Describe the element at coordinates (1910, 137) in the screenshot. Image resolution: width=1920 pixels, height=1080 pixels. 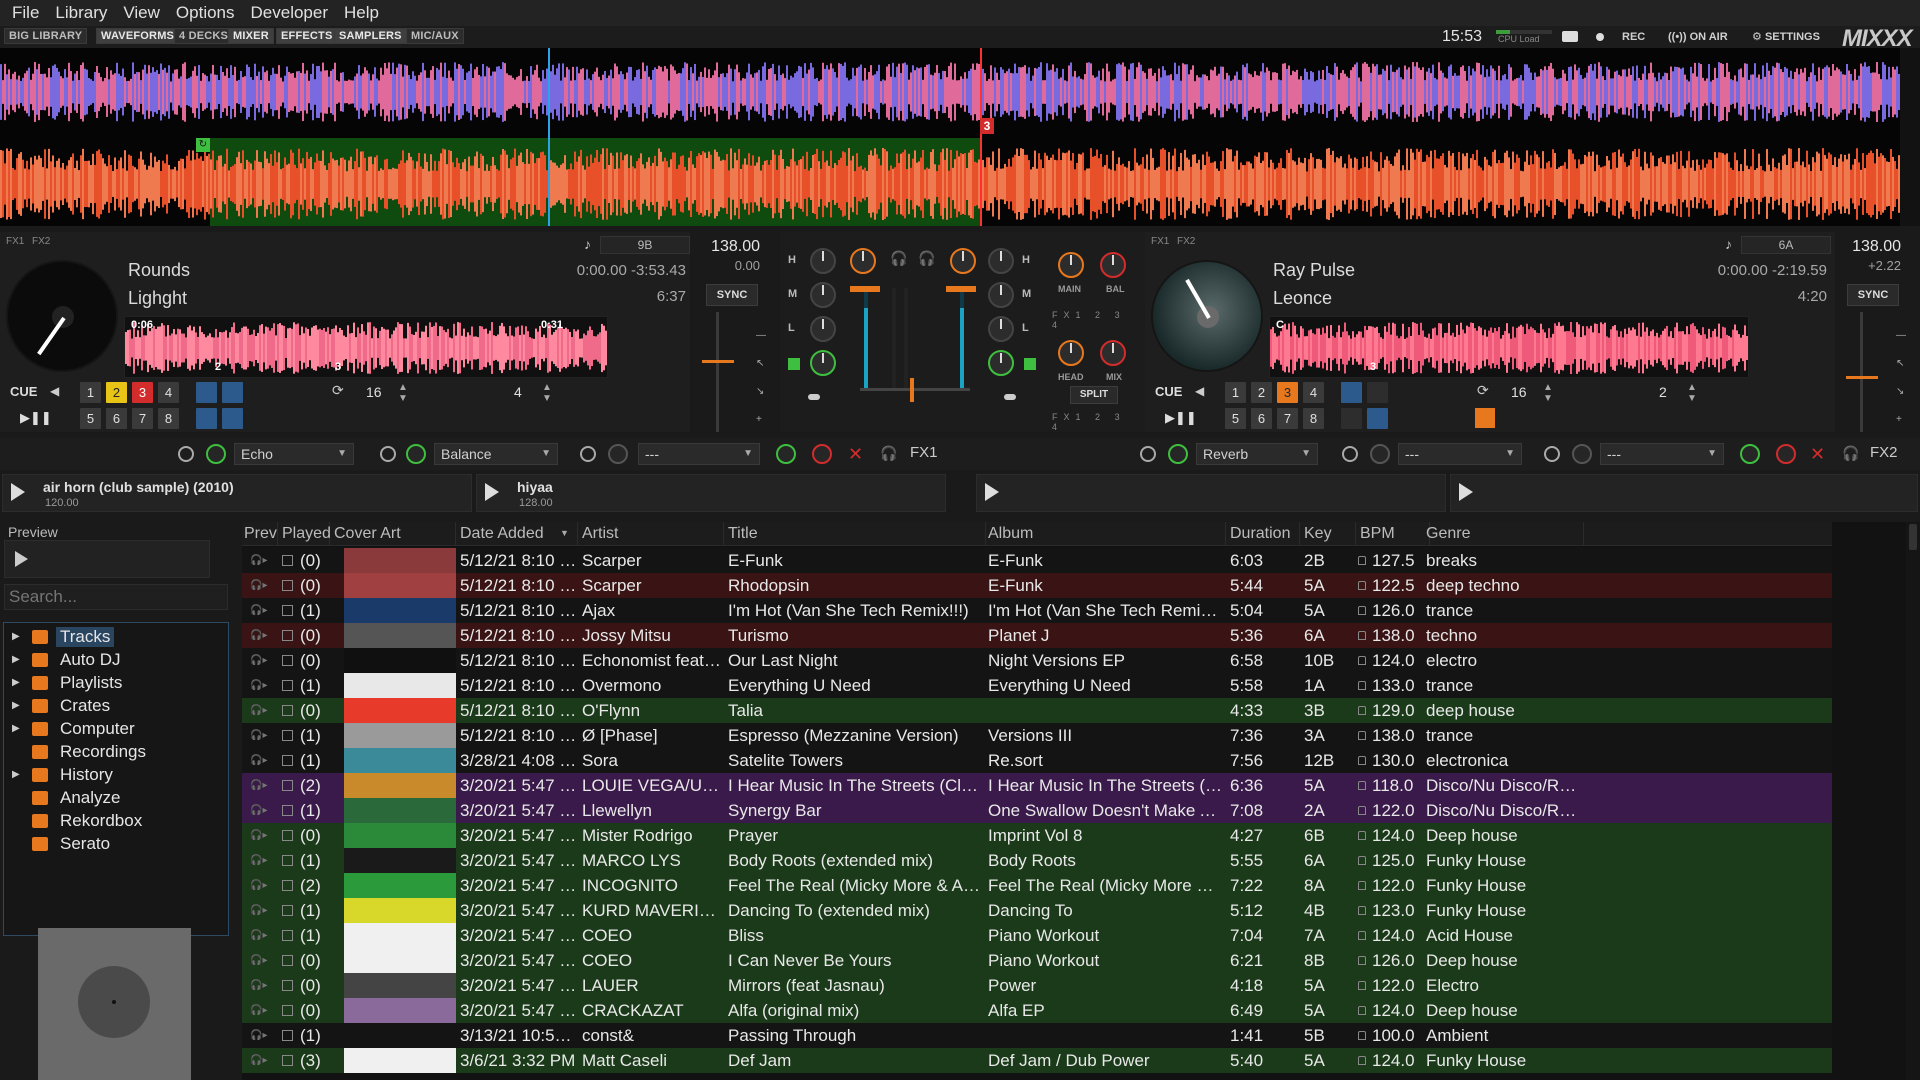
I see `waveform-side-controls` at that location.